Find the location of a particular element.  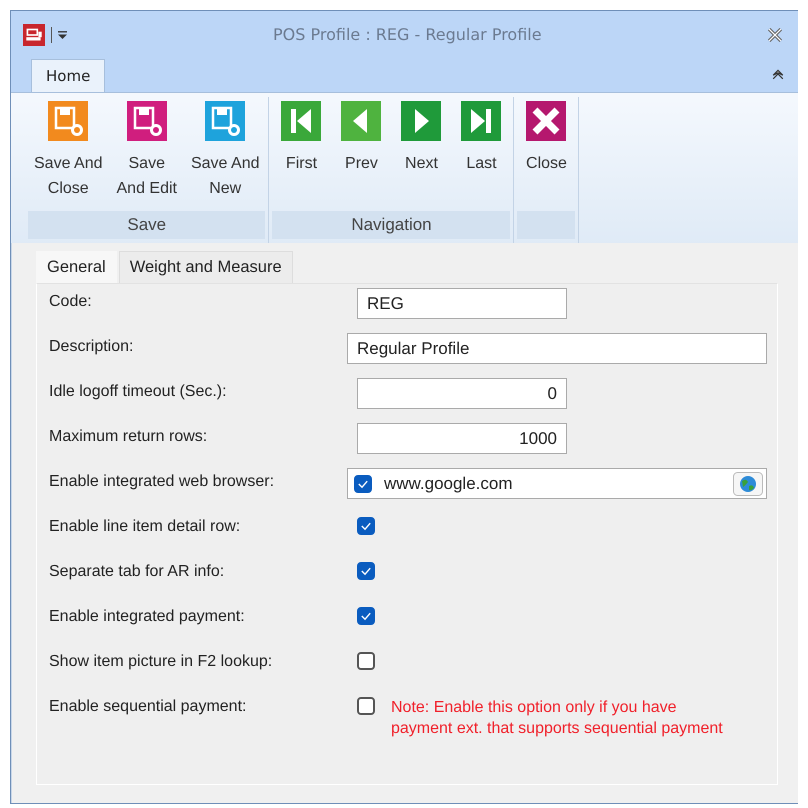

url-field: www.google.com is located at coordinates (557, 483).